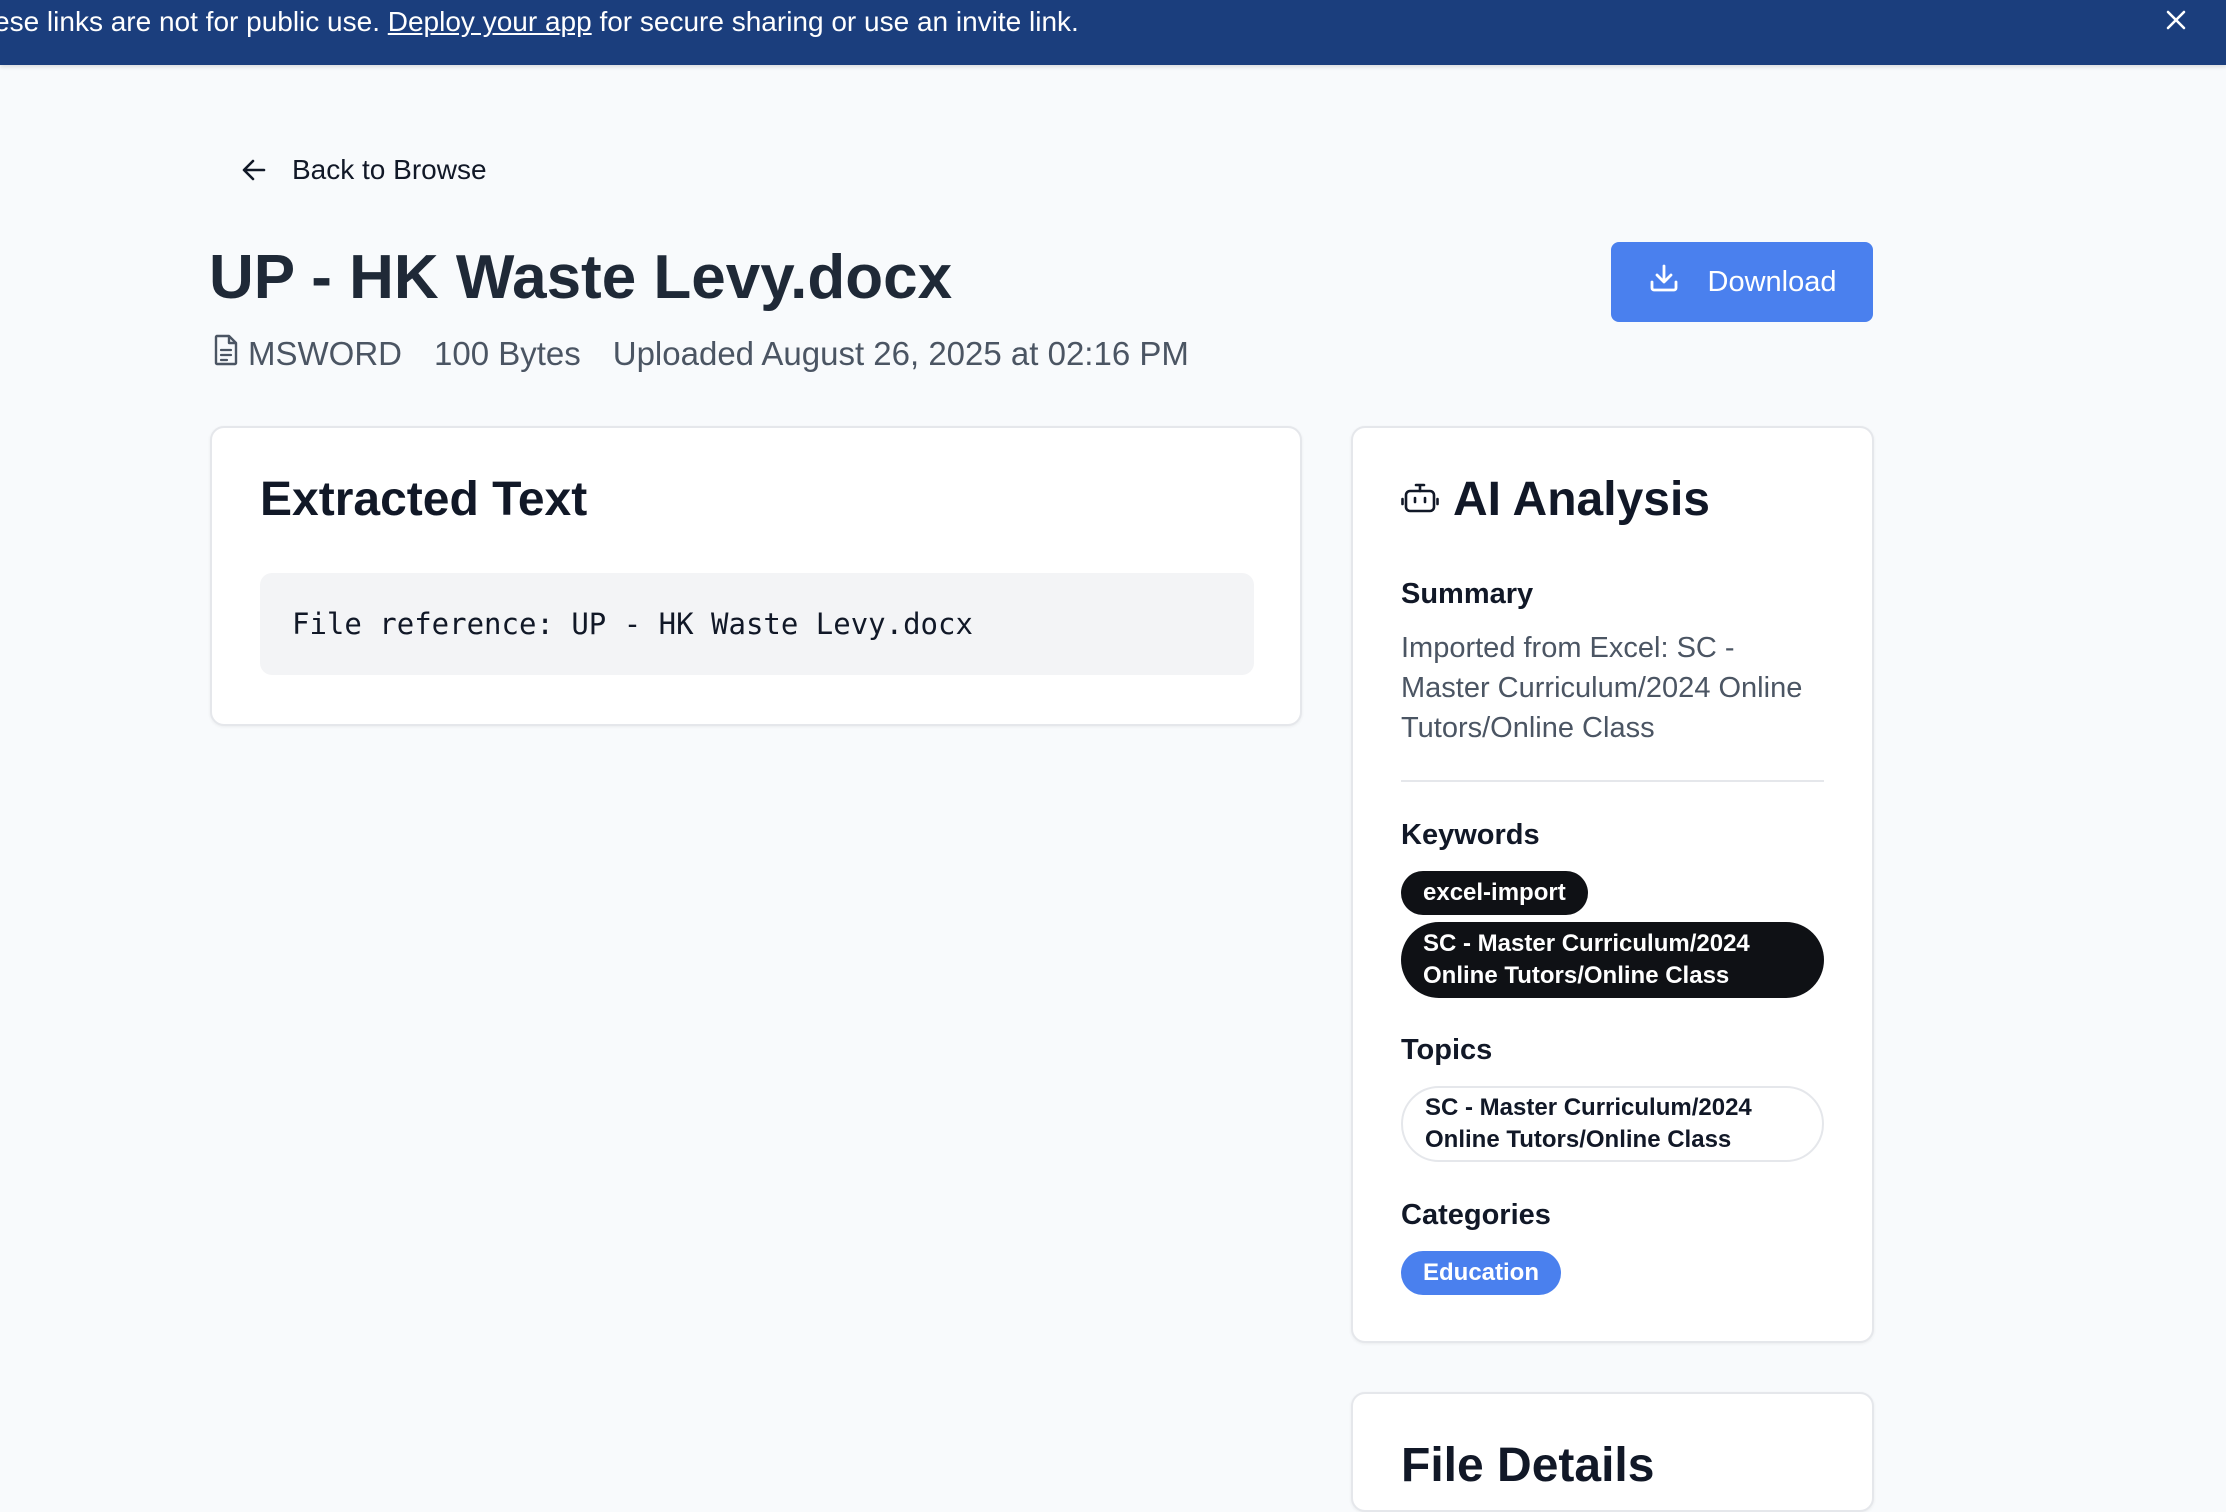 The image size is (2226, 1512). Describe the element at coordinates (581, 277) in the screenshot. I see `page-title: UP - HK Waste Levy.docx` at that location.